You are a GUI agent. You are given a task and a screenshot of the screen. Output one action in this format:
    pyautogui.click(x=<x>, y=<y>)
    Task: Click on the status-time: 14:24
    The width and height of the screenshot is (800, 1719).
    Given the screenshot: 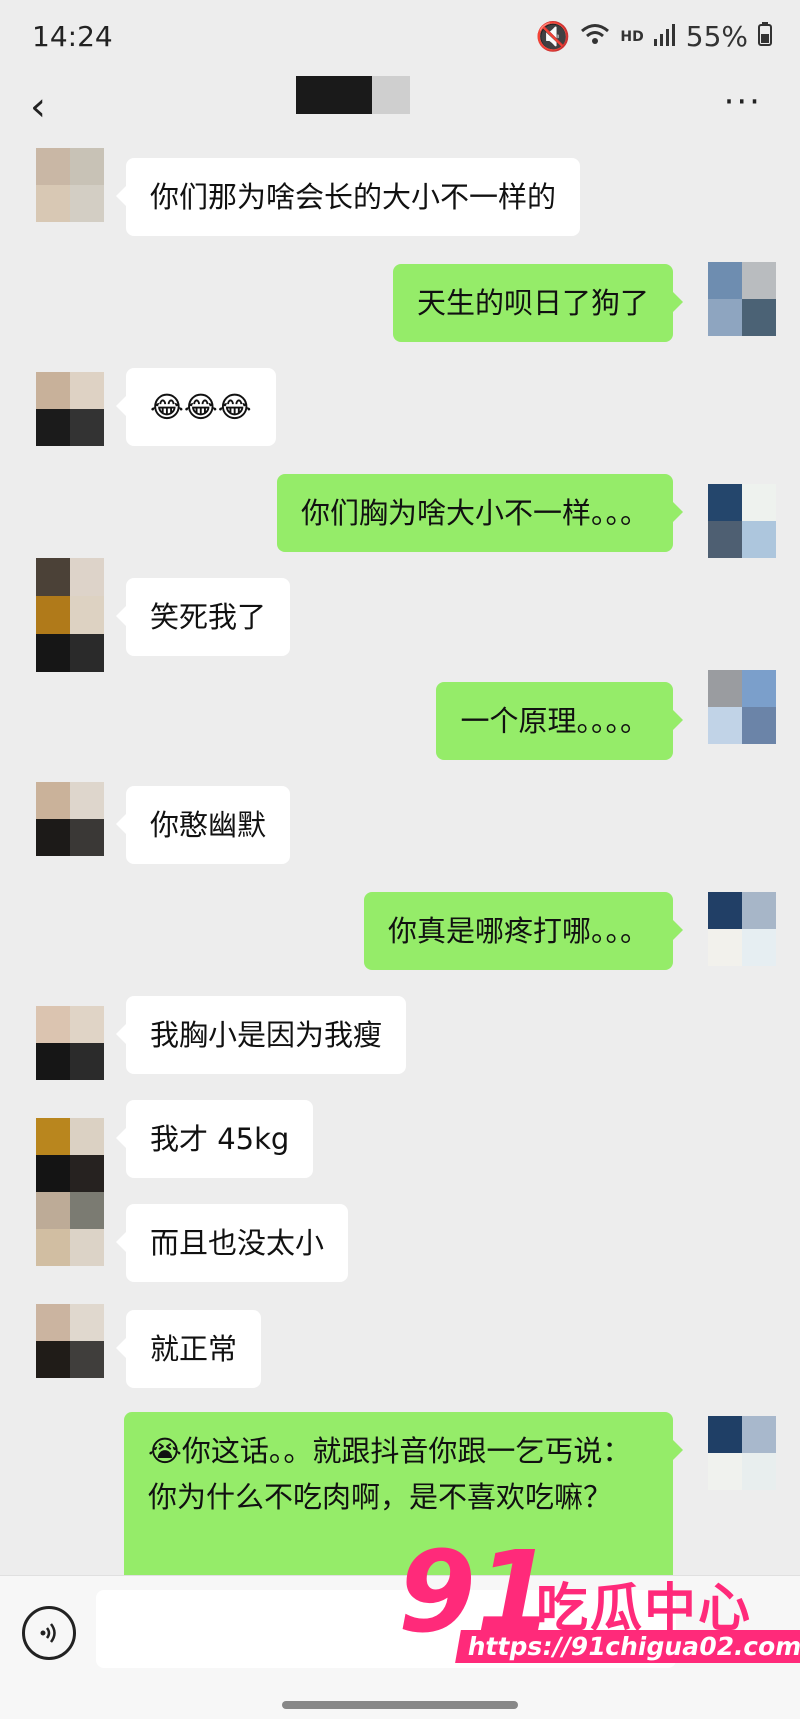 What is the action you would take?
    pyautogui.click(x=72, y=36)
    